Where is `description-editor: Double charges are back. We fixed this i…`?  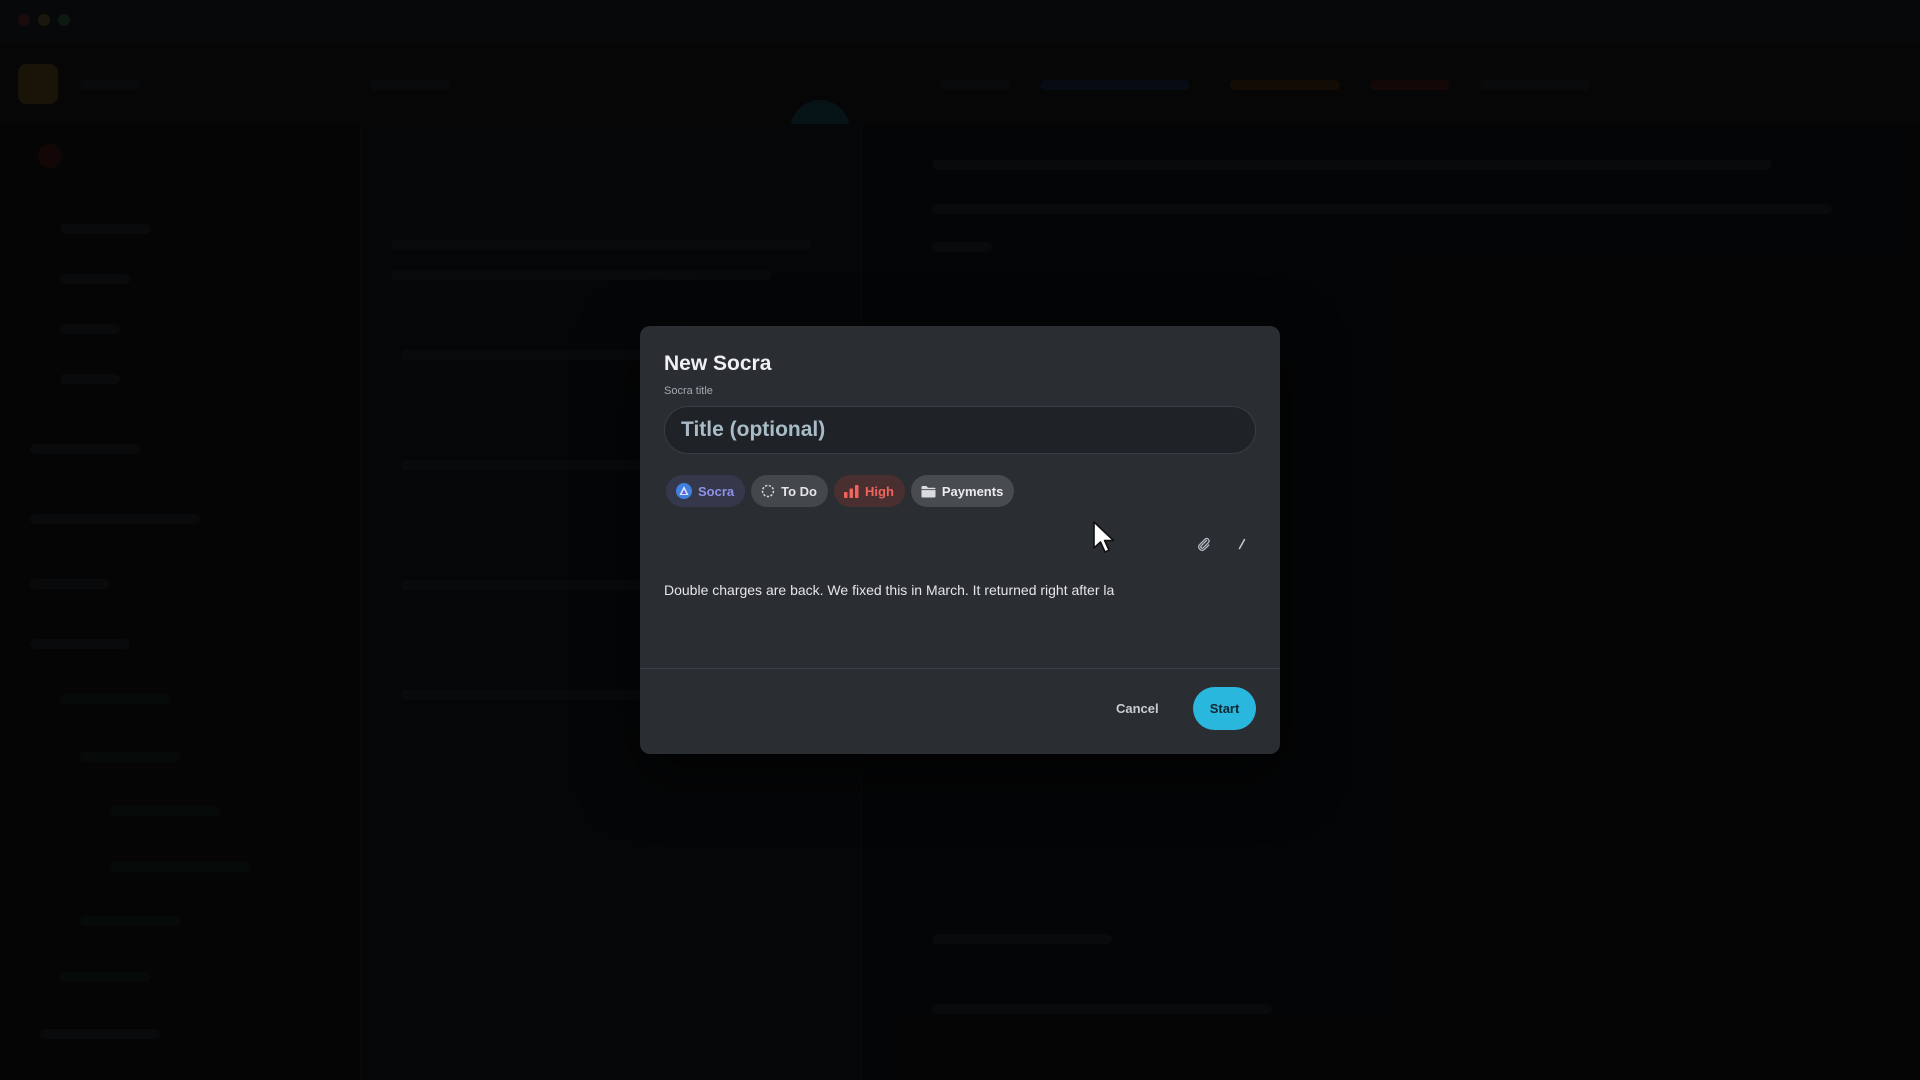 description-editor: Double charges are back. We fixed this i… is located at coordinates (960, 590).